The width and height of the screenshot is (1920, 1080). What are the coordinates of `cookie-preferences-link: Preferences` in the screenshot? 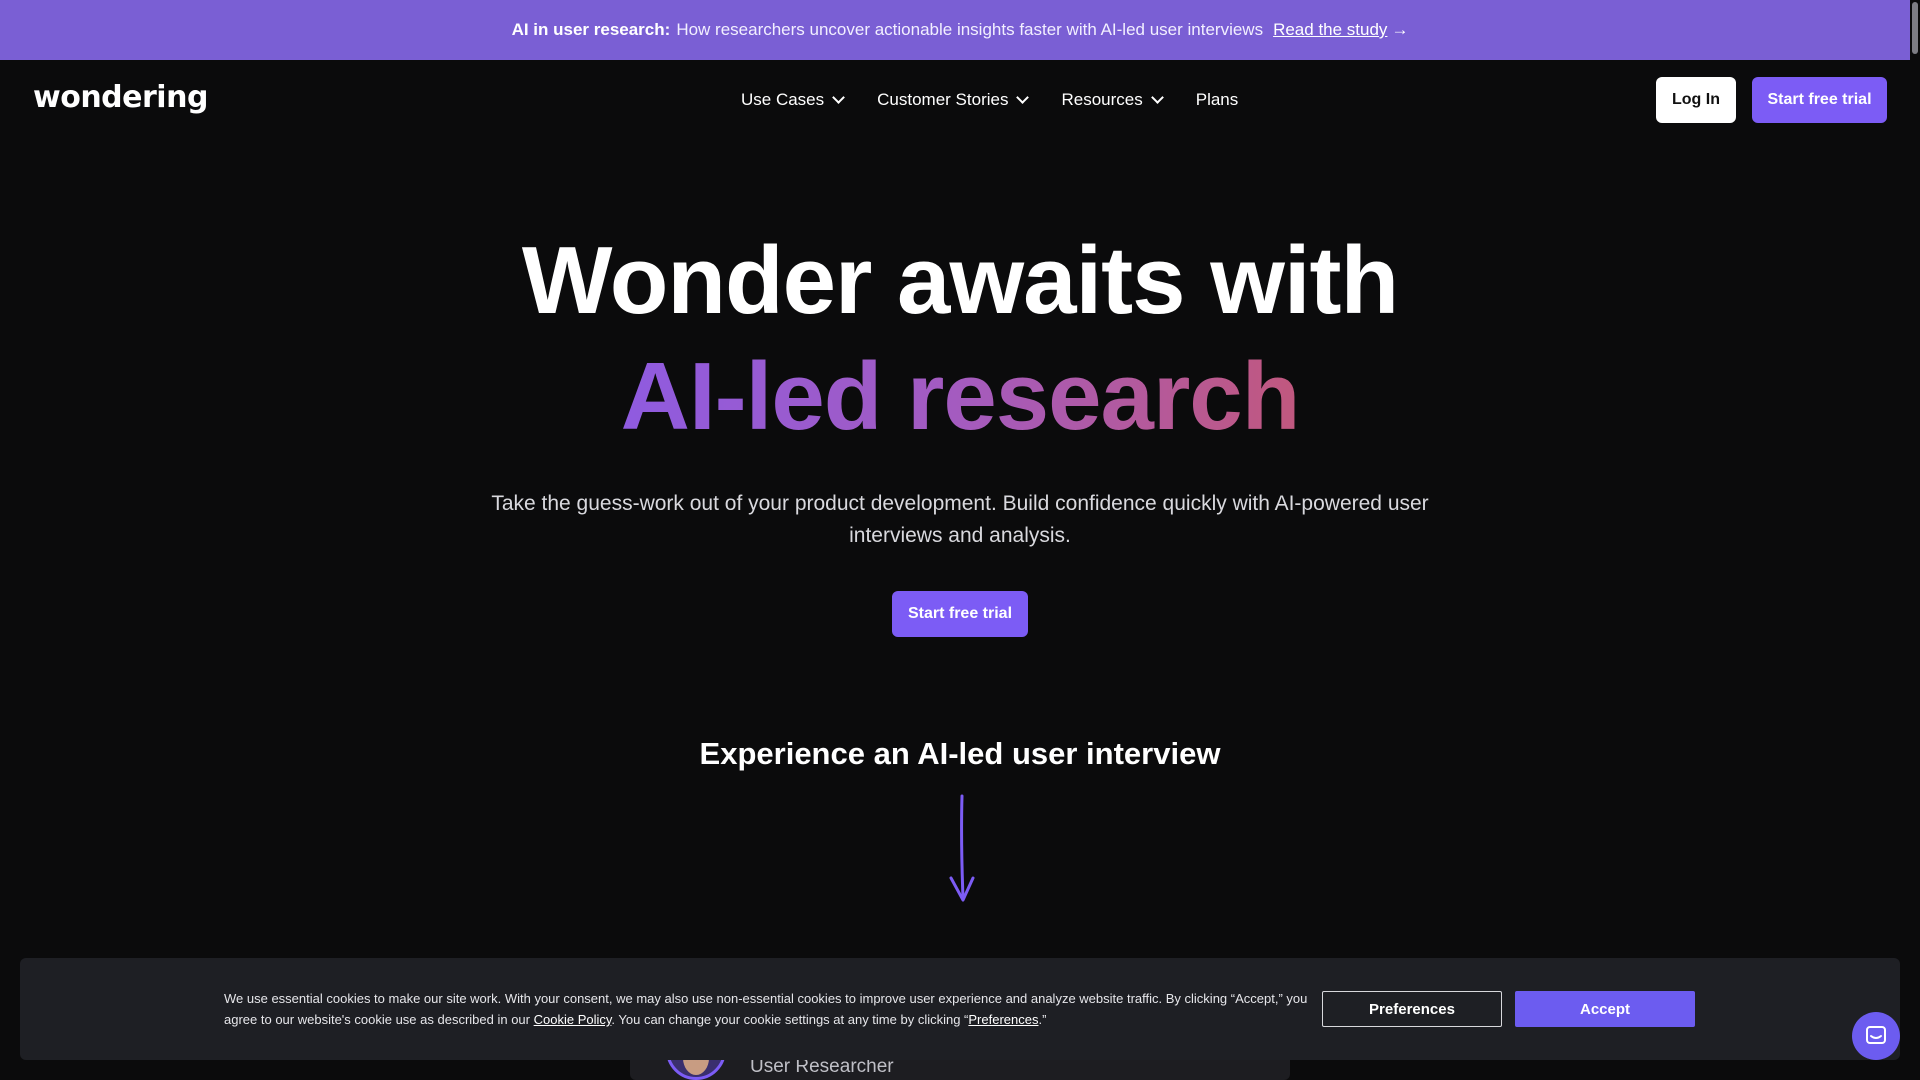 It's located at (1003, 1019).